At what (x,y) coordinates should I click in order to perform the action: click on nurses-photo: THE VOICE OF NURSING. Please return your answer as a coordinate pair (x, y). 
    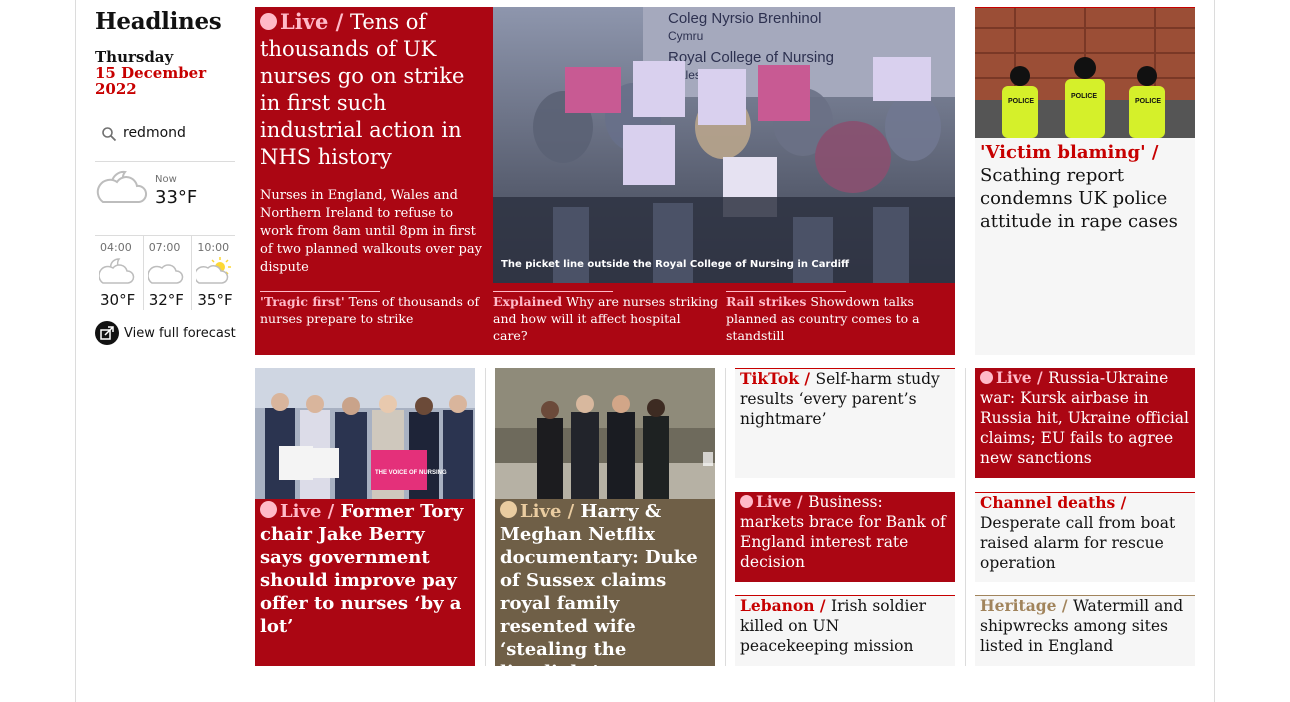
    Looking at the image, I should click on (365, 433).